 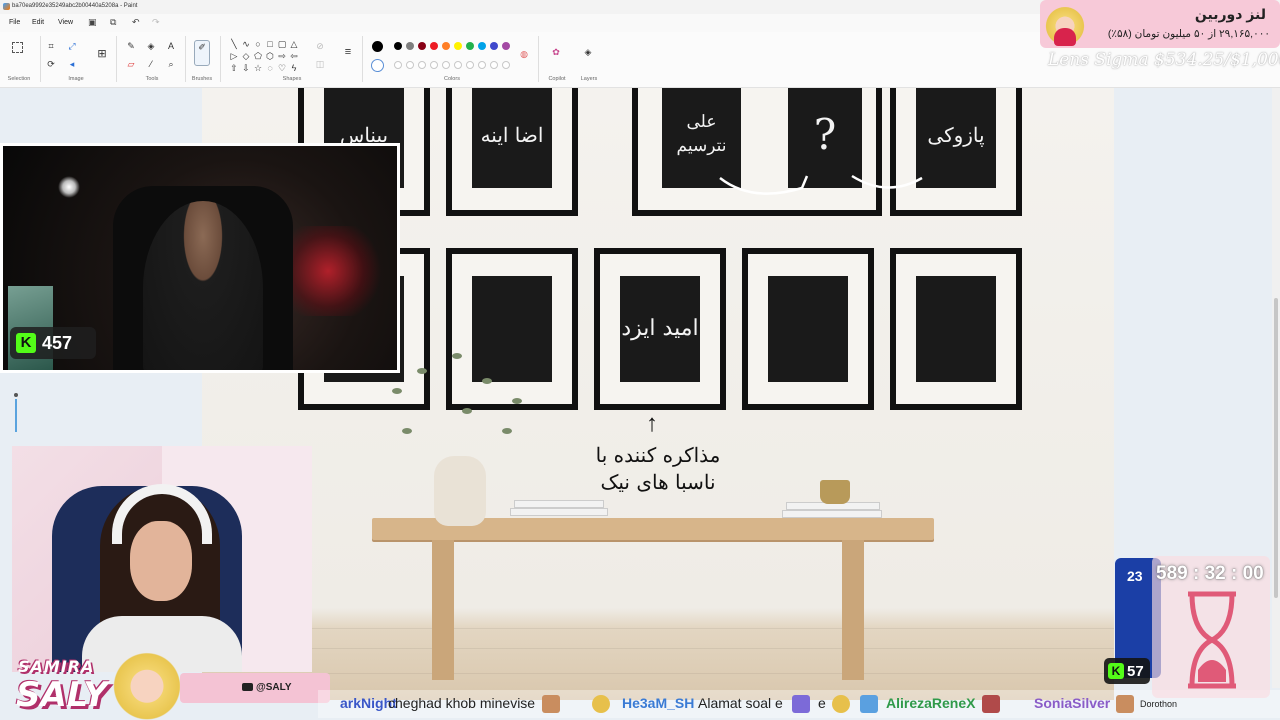 I want to click on scrollbar-thumb, so click(x=1276, y=448).